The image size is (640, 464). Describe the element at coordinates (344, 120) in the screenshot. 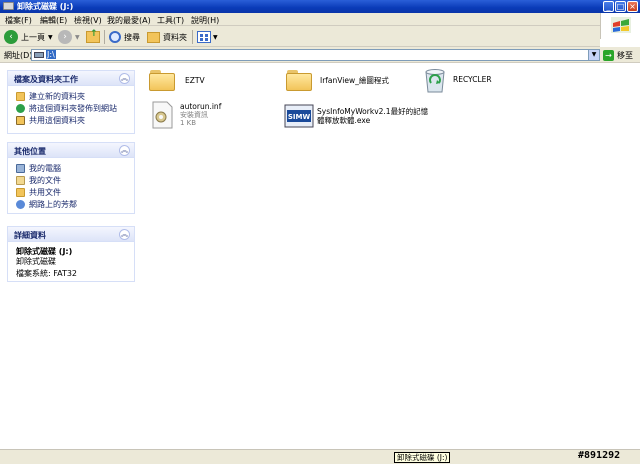

I see `file-name-line2: 體釋放軟體.exe` at that location.